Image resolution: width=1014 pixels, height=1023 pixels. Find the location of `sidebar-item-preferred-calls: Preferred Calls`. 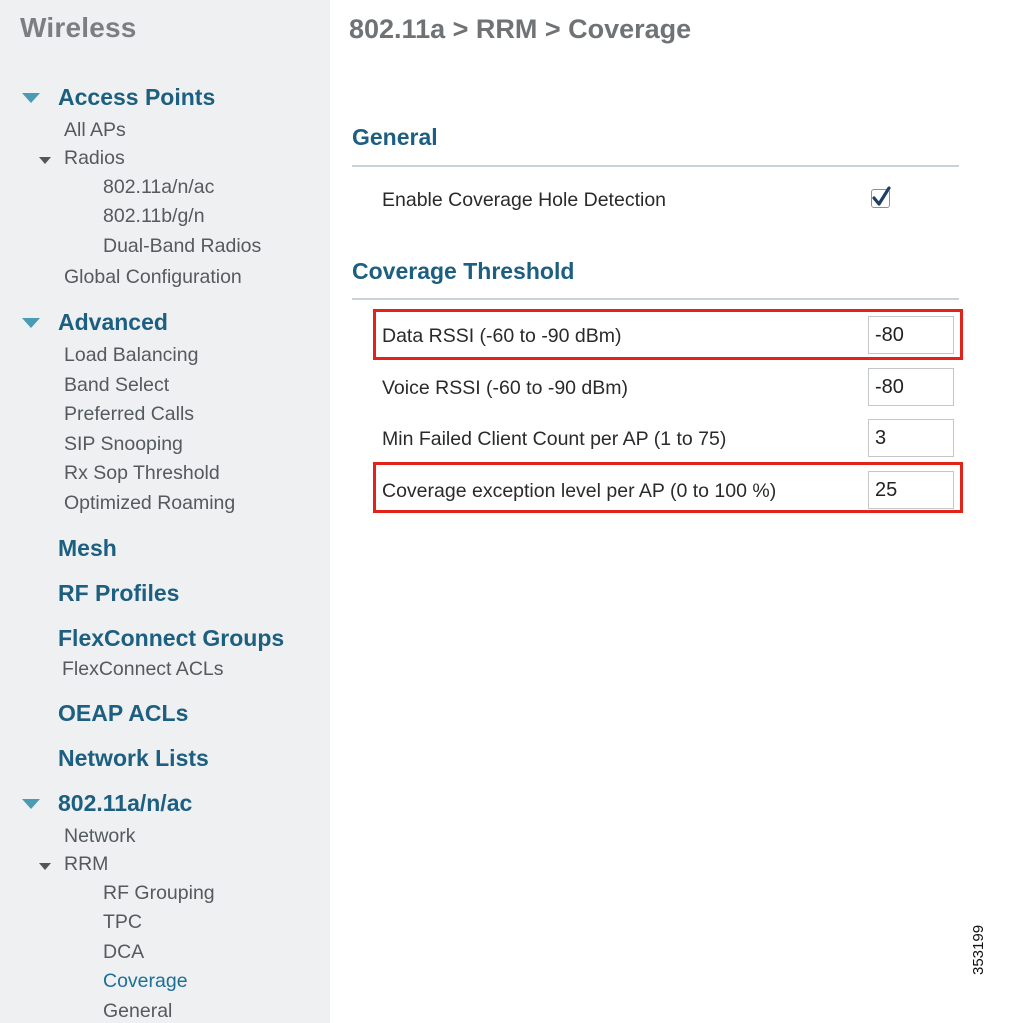

sidebar-item-preferred-calls: Preferred Calls is located at coordinates (129, 414).